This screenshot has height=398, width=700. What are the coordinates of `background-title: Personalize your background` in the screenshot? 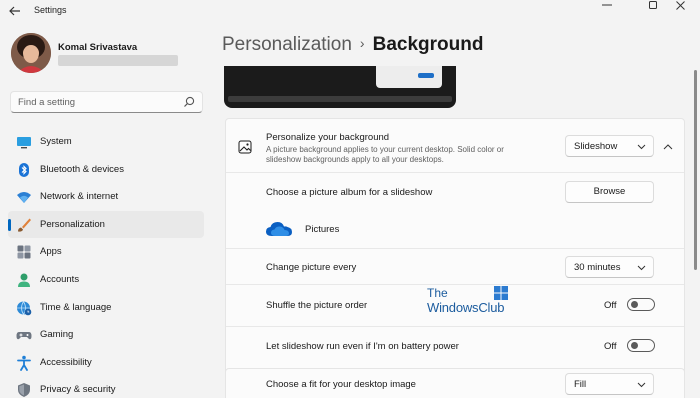 It's located at (328, 137).